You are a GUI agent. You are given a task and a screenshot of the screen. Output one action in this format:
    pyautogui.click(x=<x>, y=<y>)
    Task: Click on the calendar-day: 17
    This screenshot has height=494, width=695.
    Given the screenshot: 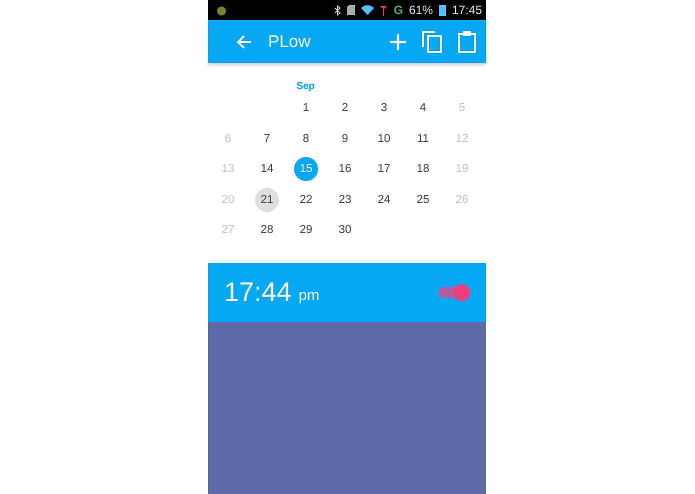 What is the action you would take?
    pyautogui.click(x=384, y=169)
    